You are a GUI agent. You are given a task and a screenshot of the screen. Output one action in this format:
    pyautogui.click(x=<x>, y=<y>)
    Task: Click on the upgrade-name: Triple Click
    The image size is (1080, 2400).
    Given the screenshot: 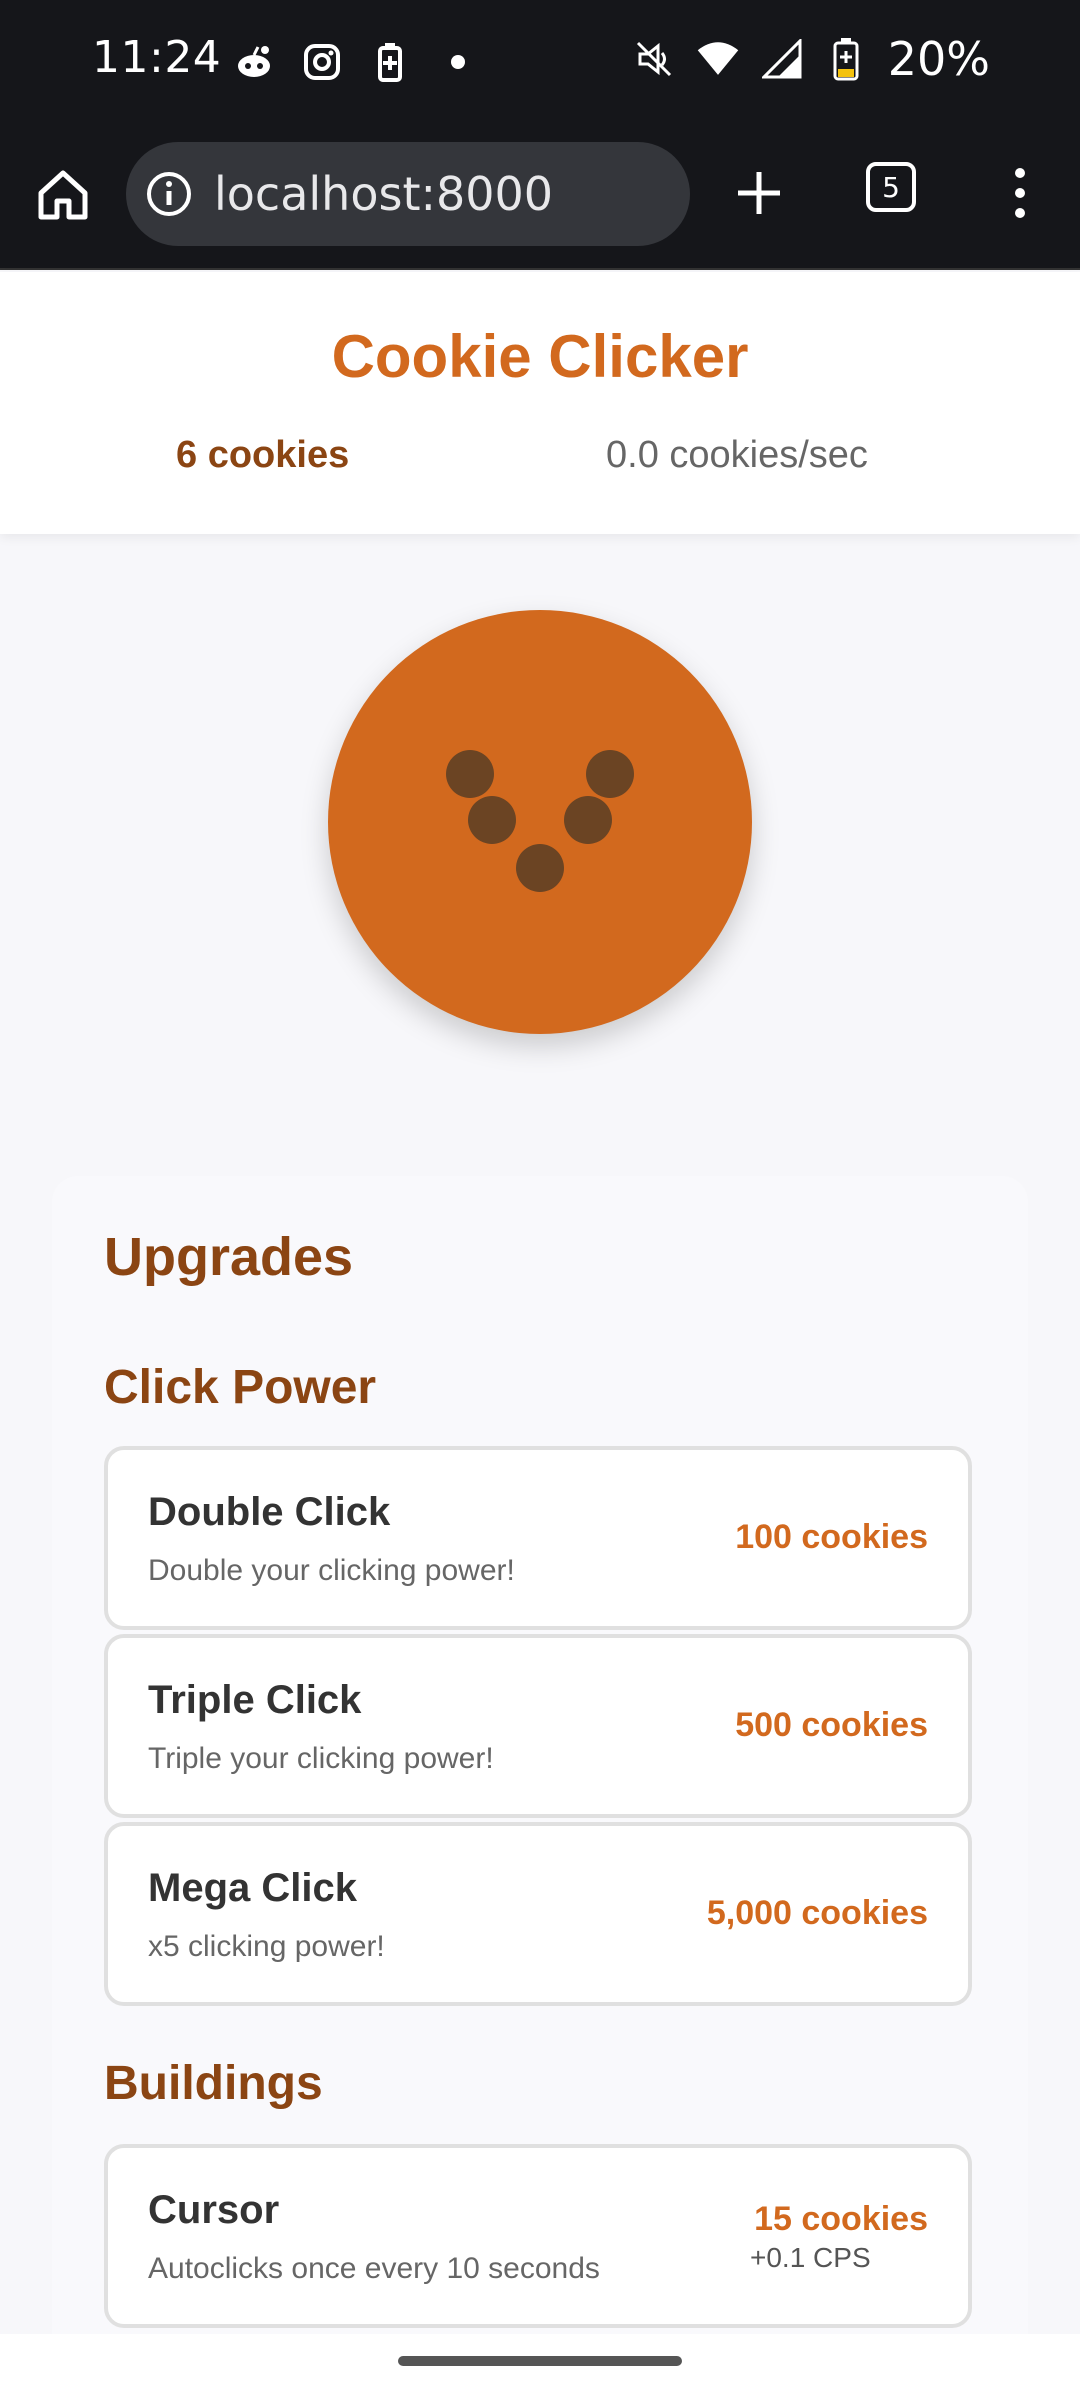 What is the action you would take?
    pyautogui.click(x=255, y=1700)
    